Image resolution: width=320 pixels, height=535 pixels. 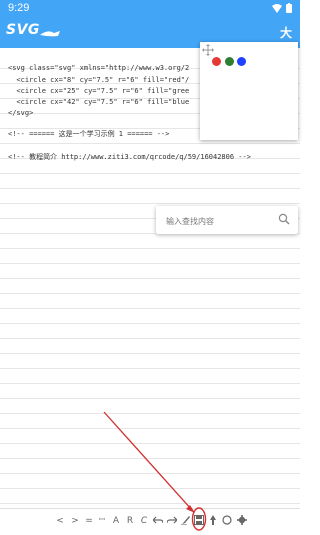 I want to click on redo-button, so click(x=172, y=521).